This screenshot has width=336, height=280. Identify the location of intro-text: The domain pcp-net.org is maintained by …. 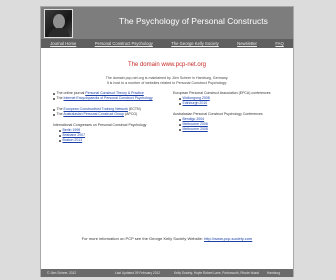
(167, 81).